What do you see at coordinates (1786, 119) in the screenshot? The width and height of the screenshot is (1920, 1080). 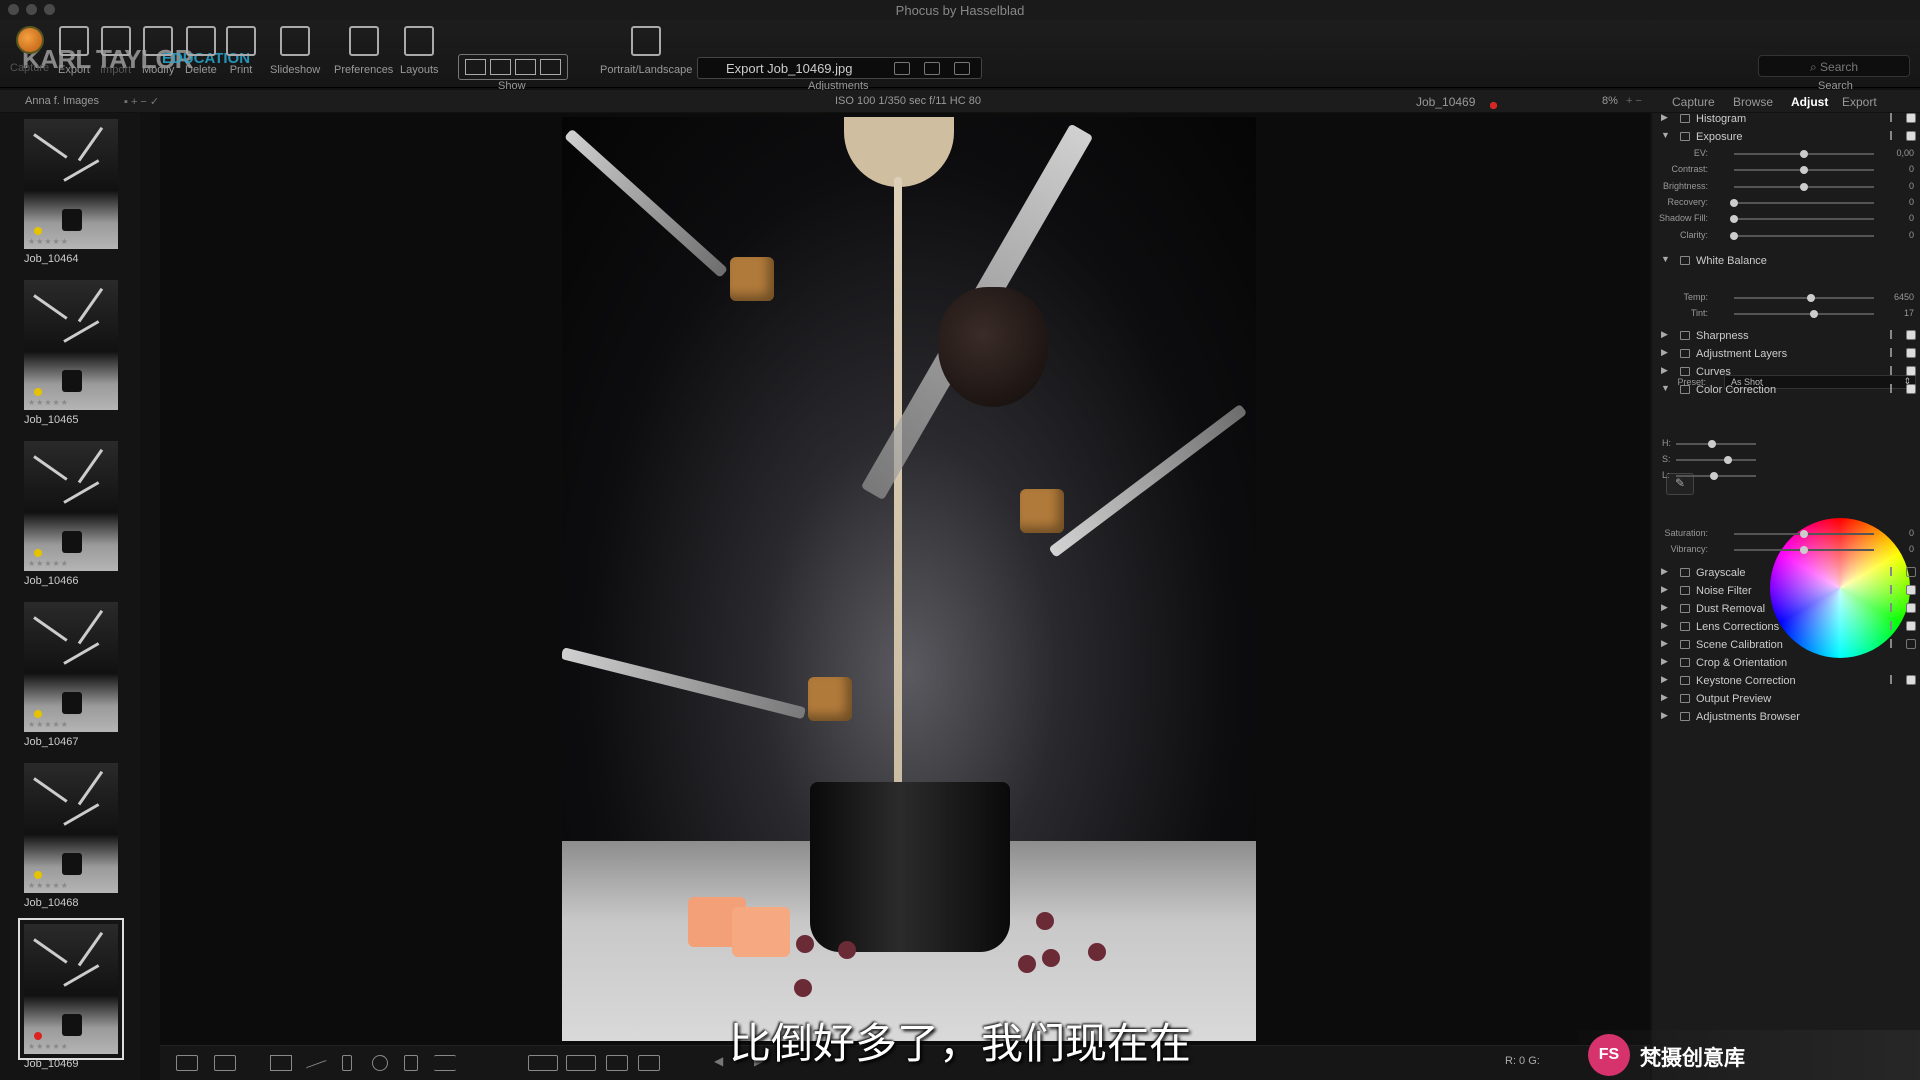 I see `panel-section: ▶ Histogram` at bounding box center [1786, 119].